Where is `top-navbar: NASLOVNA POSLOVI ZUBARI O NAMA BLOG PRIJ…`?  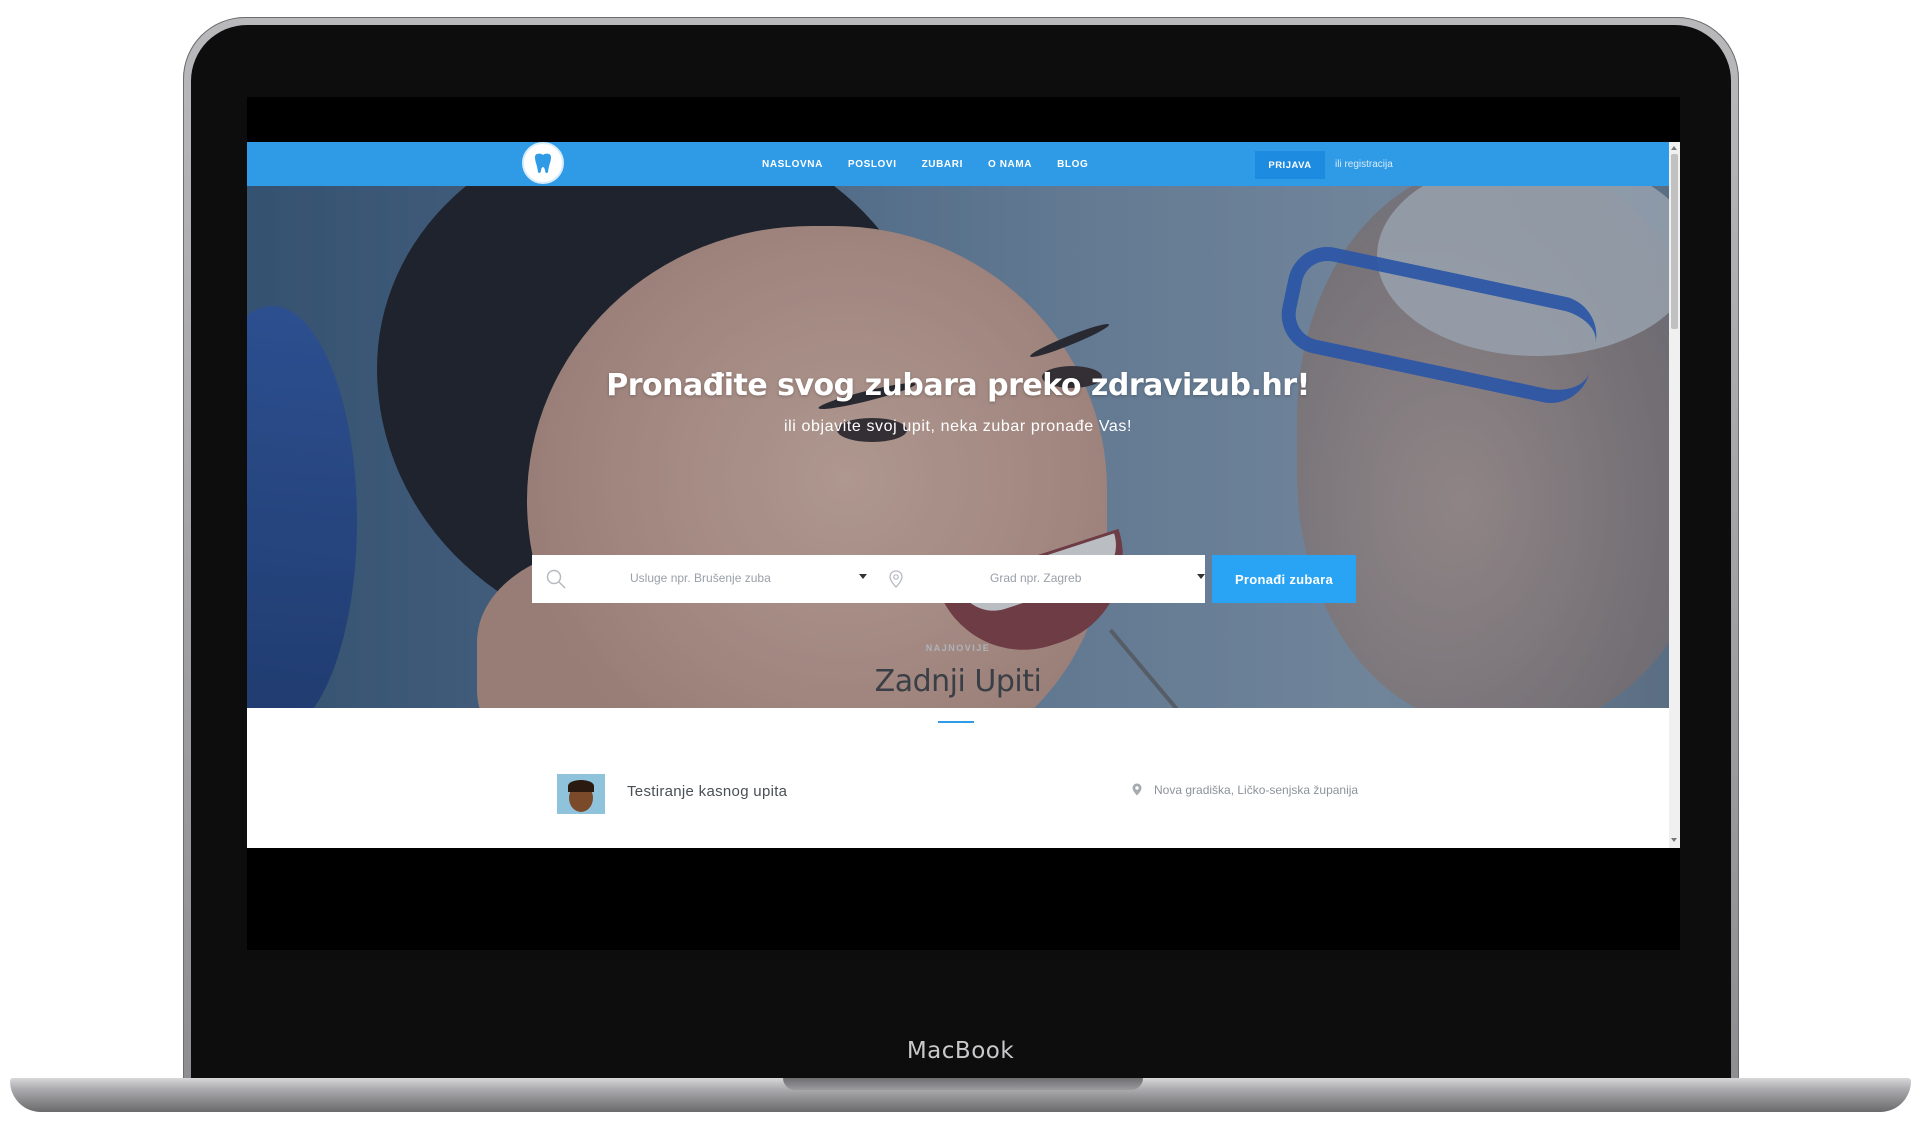
top-navbar: NASLOVNA POSLOVI ZUBARI O NAMA BLOG PRIJ… is located at coordinates (958, 164).